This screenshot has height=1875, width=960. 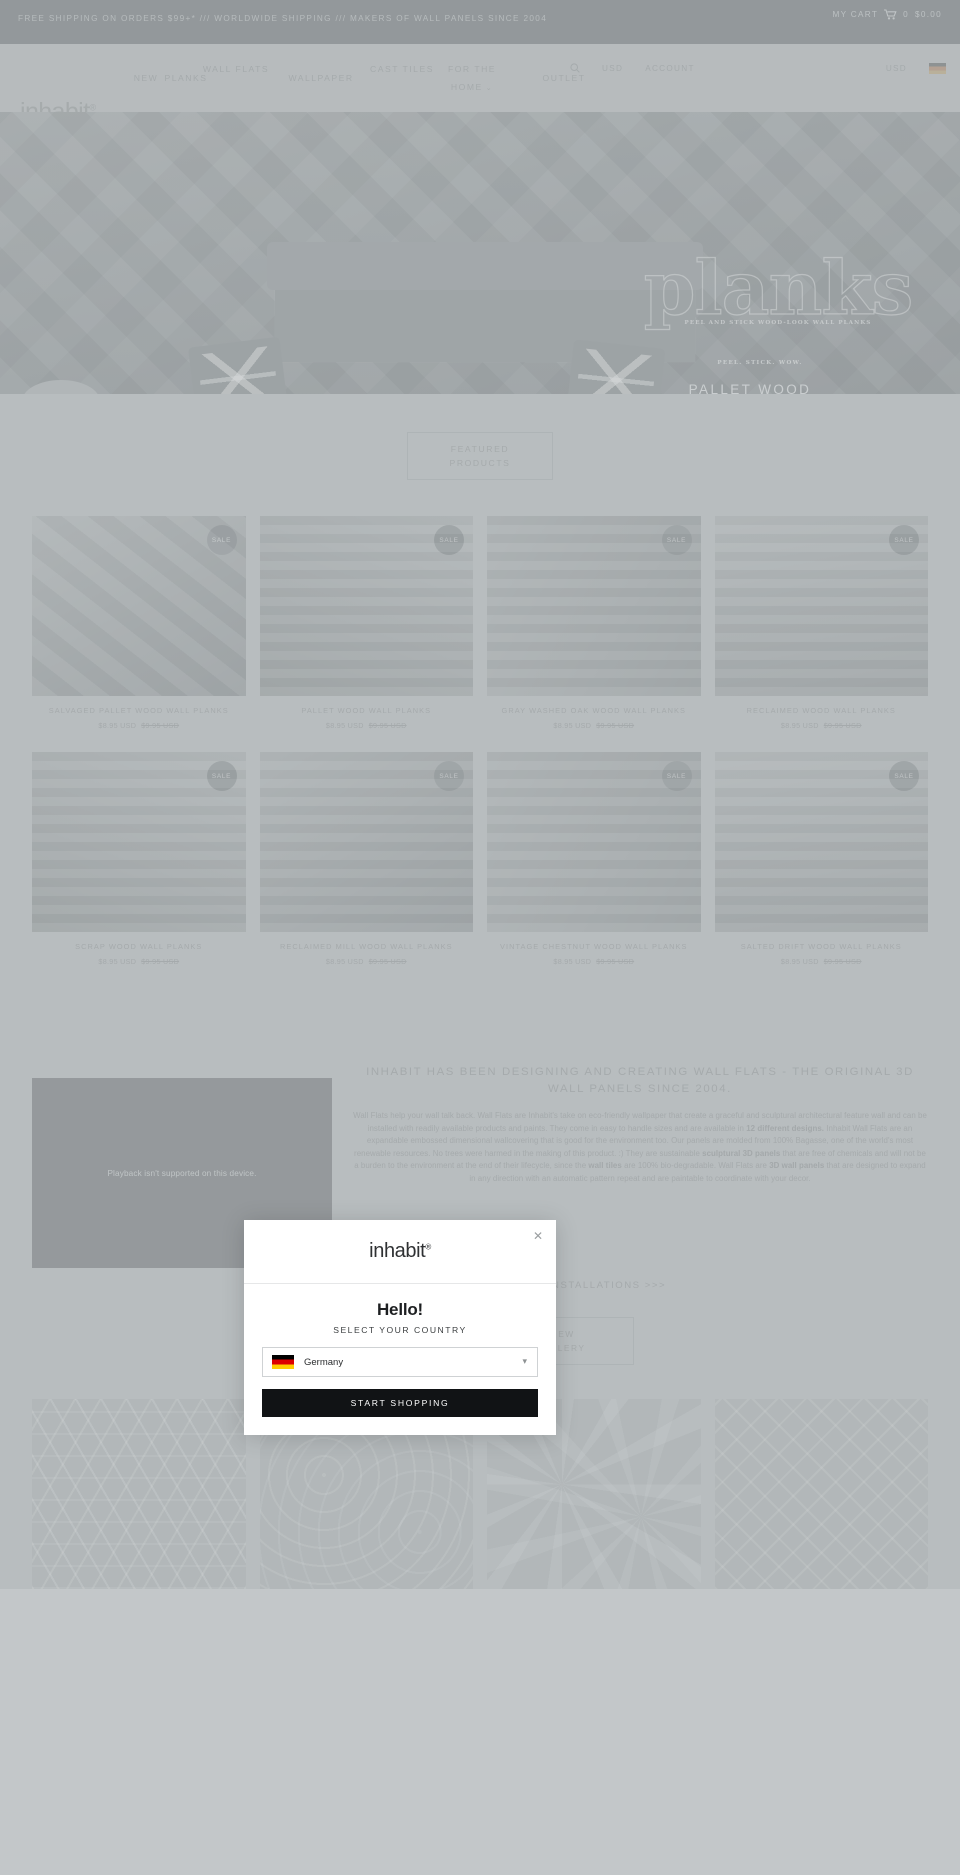 I want to click on chevron-down-icon: ▾, so click(x=524, y=1361).